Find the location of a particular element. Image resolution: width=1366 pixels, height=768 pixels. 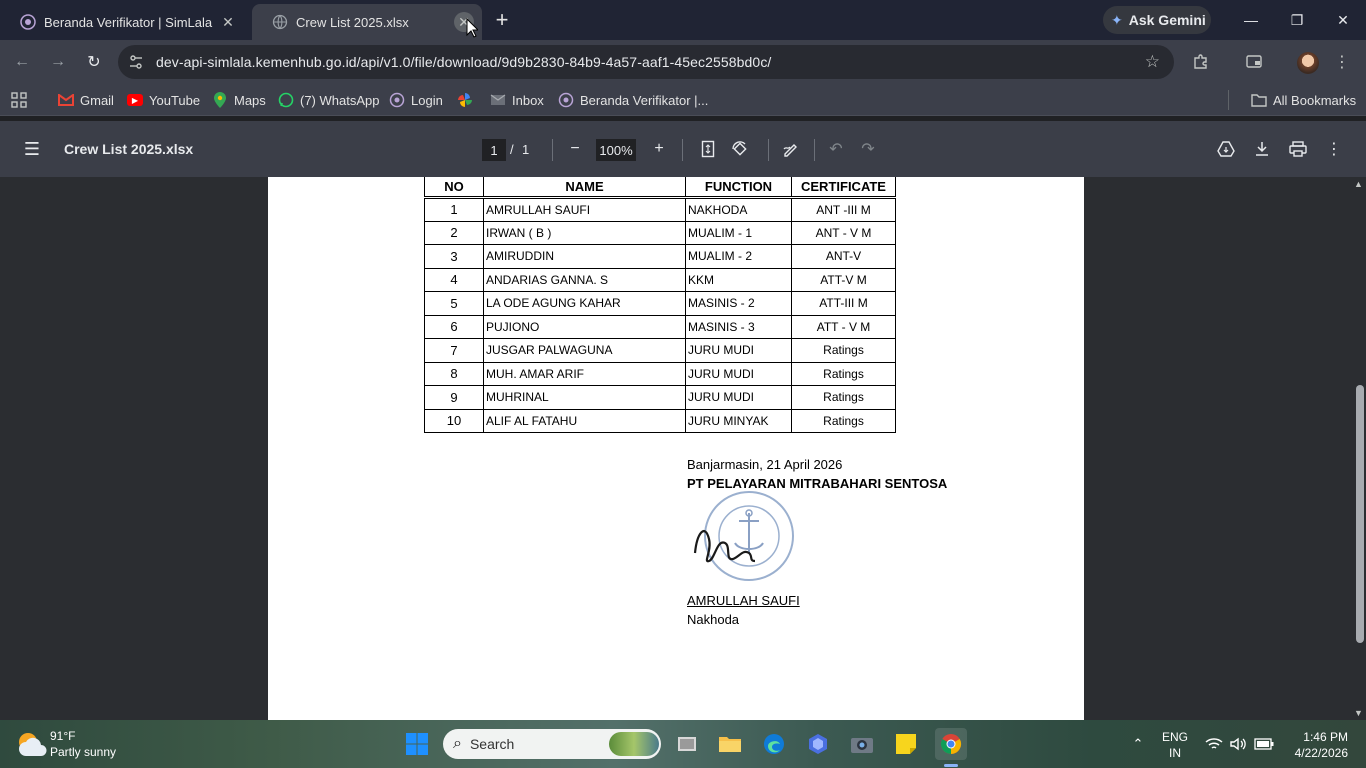

table-row: 7 JUSGAR PALWAGUNA JURU MUDI Ratings is located at coordinates (660, 350).